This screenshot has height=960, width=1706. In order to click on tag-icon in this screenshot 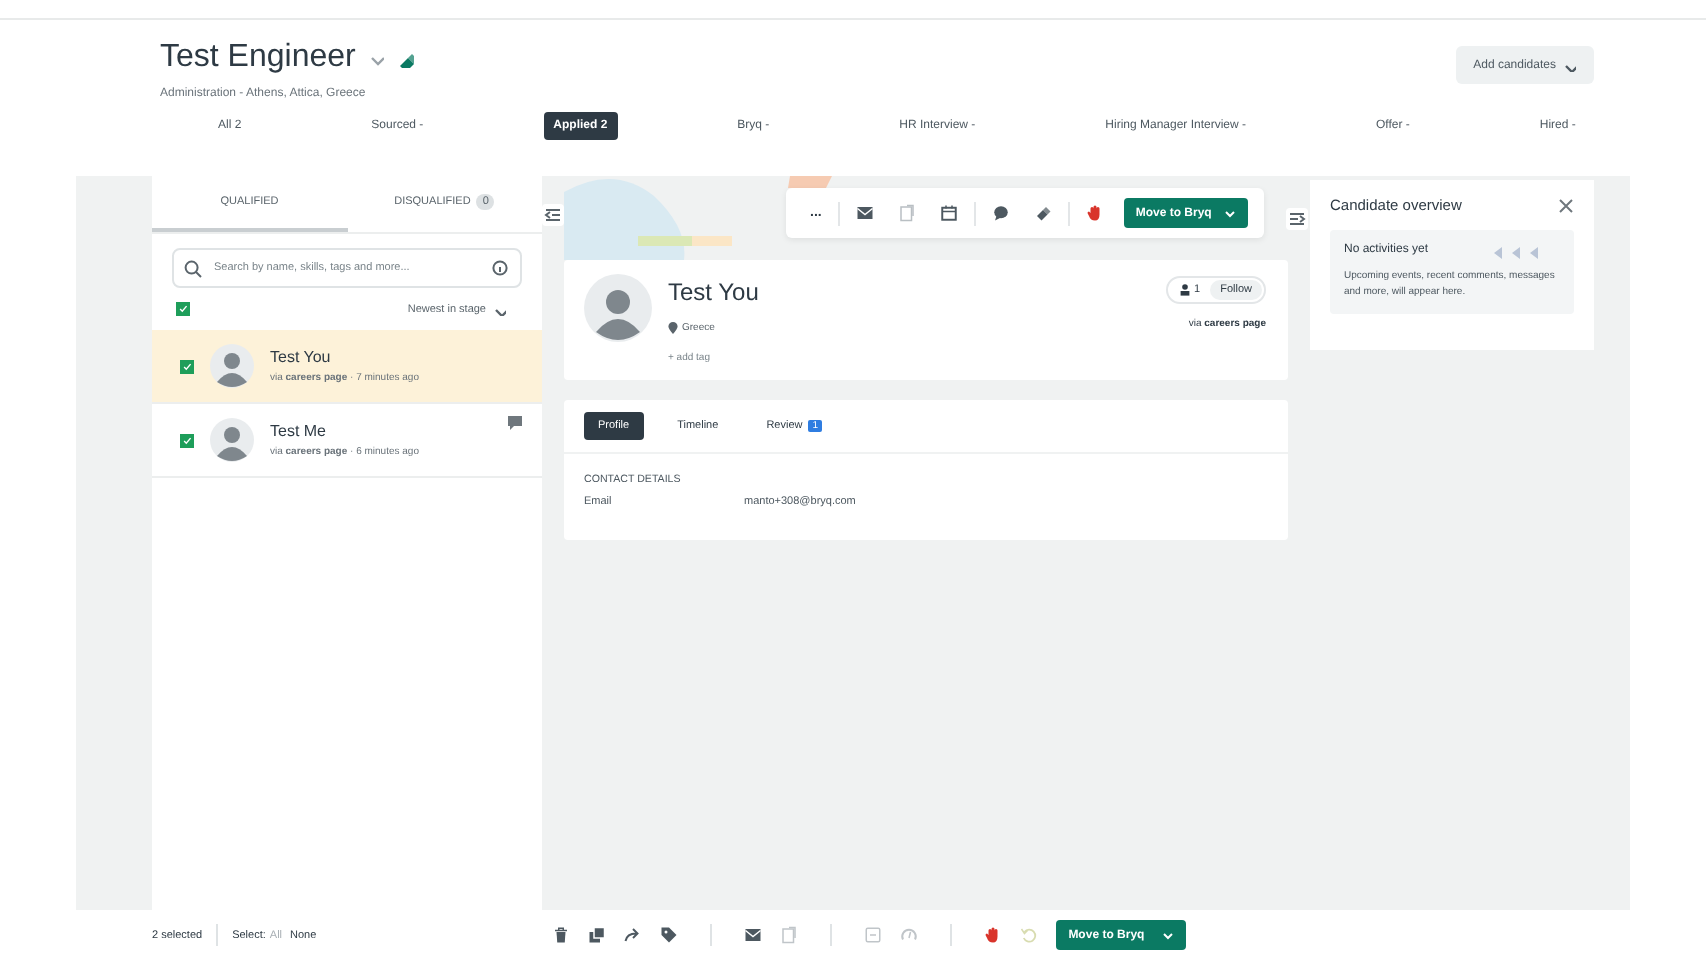, I will do `click(669, 935)`.